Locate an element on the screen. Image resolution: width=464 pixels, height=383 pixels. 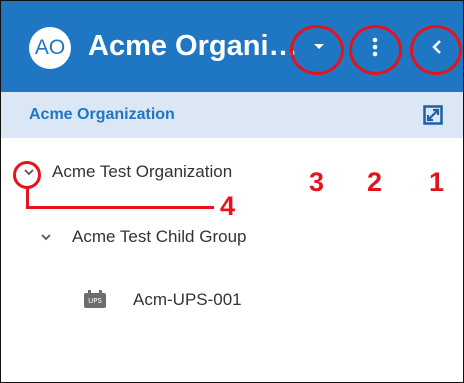
tree-item-acme-test-organization: Acme Test Organization is located at coordinates (125, 172).